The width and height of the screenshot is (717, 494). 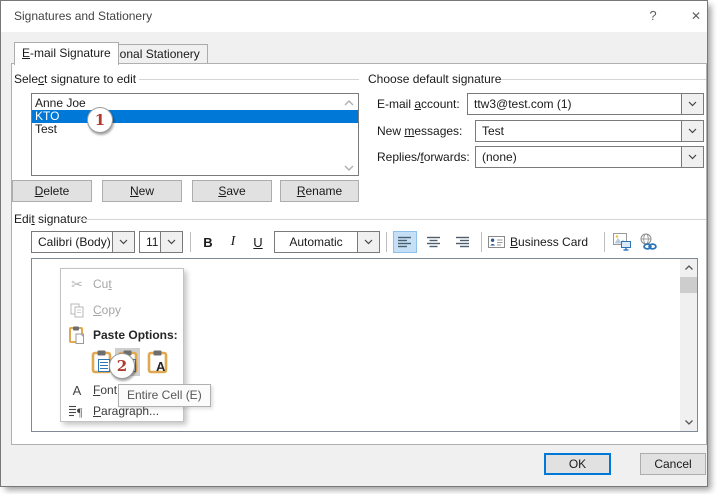 I want to click on scrollbar-thumb, so click(x=688, y=285).